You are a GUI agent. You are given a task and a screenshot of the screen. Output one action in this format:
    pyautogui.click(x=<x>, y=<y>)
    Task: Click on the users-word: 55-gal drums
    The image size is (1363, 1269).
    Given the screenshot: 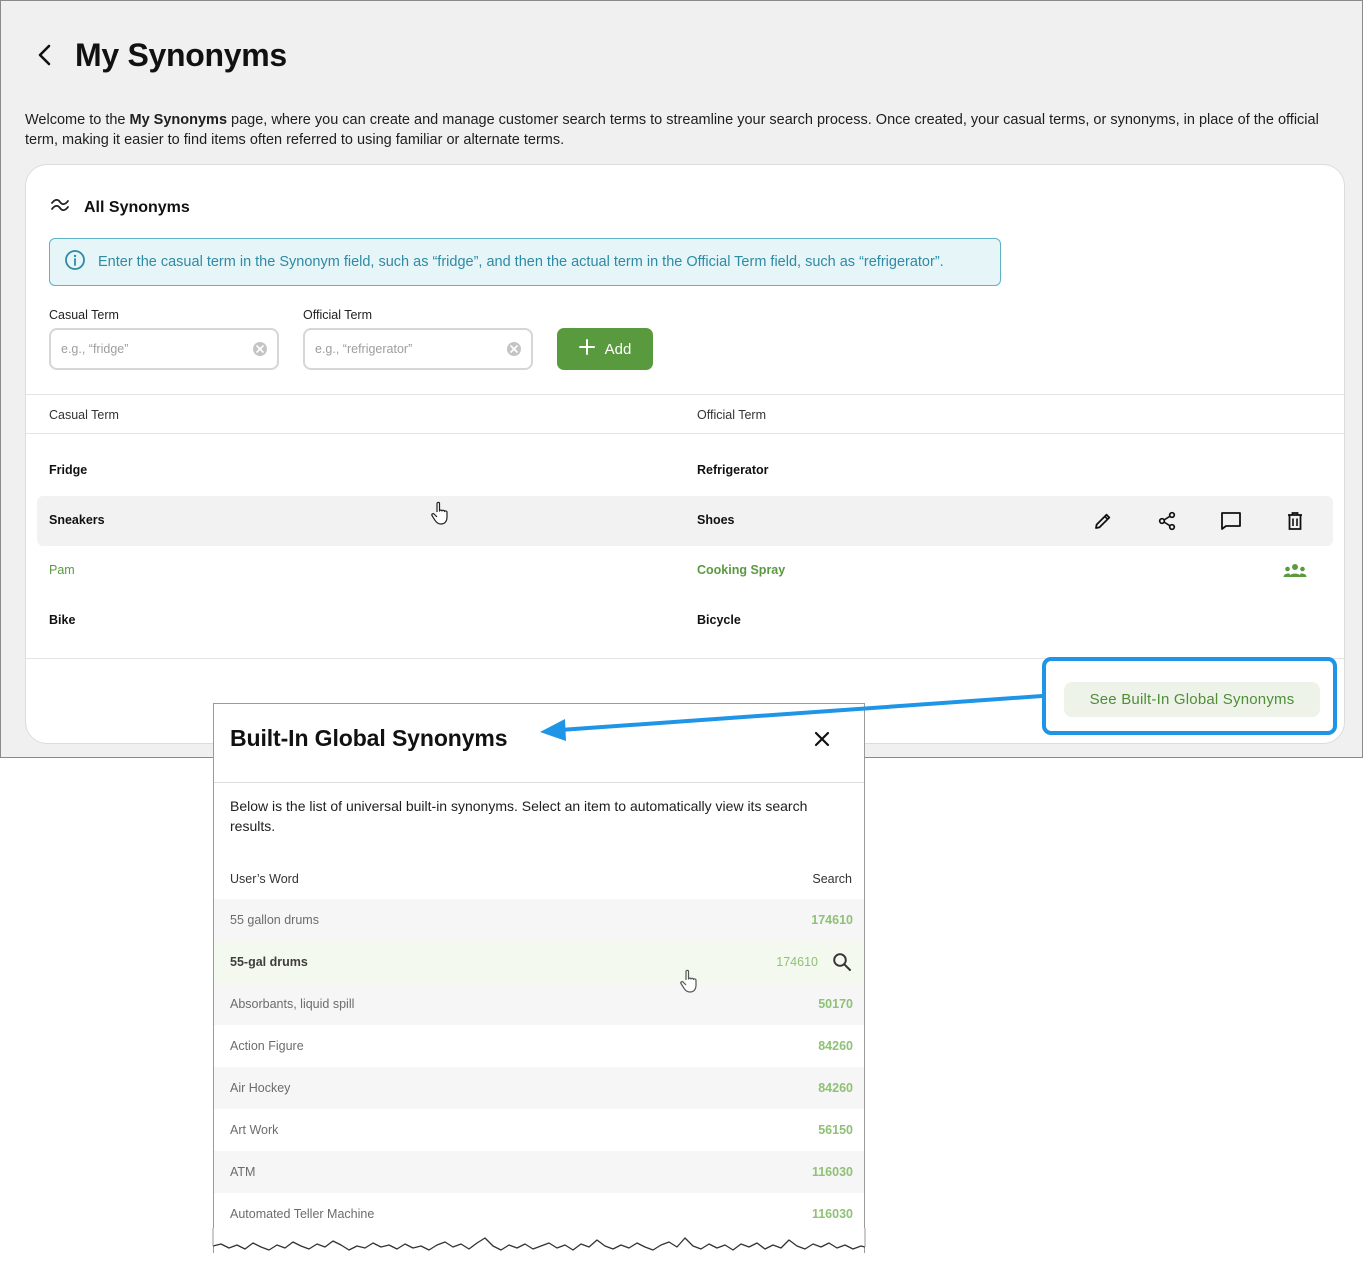 What is the action you would take?
    pyautogui.click(x=269, y=962)
    